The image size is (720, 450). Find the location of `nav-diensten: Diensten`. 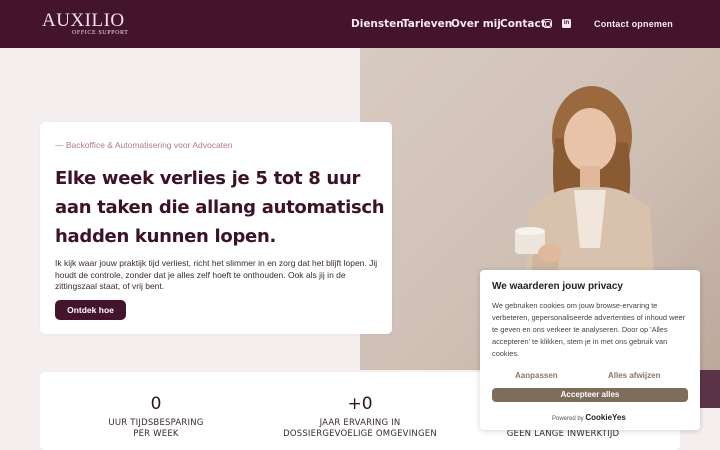

nav-diensten: Diensten is located at coordinates (377, 24).